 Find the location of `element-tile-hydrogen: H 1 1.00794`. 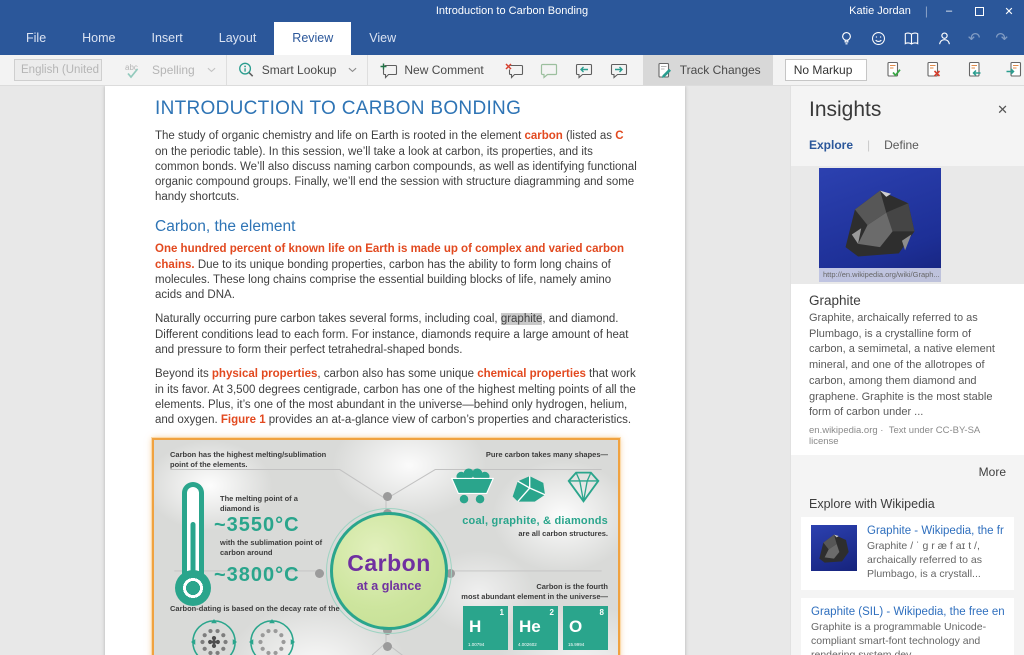

element-tile-hydrogen: H 1 1.00794 is located at coordinates (485, 628).